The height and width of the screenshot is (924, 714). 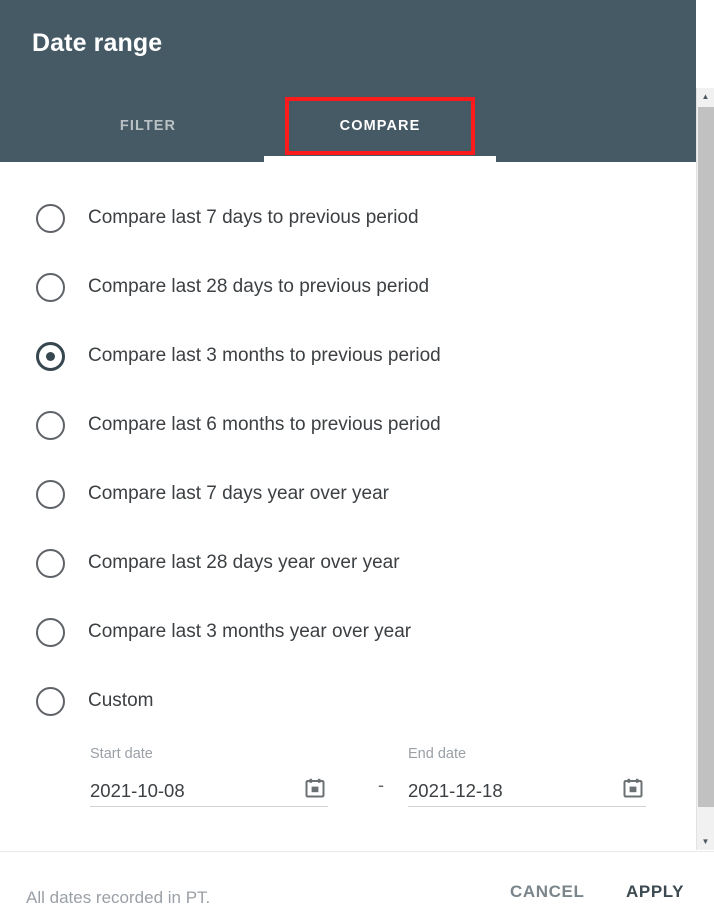 I want to click on option-compare-last-7-days-previous-period: Compare last 7 days to previous period, so click(x=227, y=218).